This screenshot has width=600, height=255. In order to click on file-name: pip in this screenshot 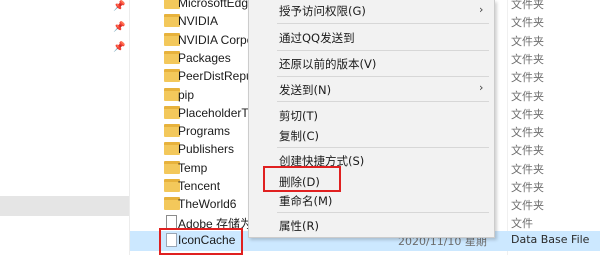, I will do `click(186, 95)`.